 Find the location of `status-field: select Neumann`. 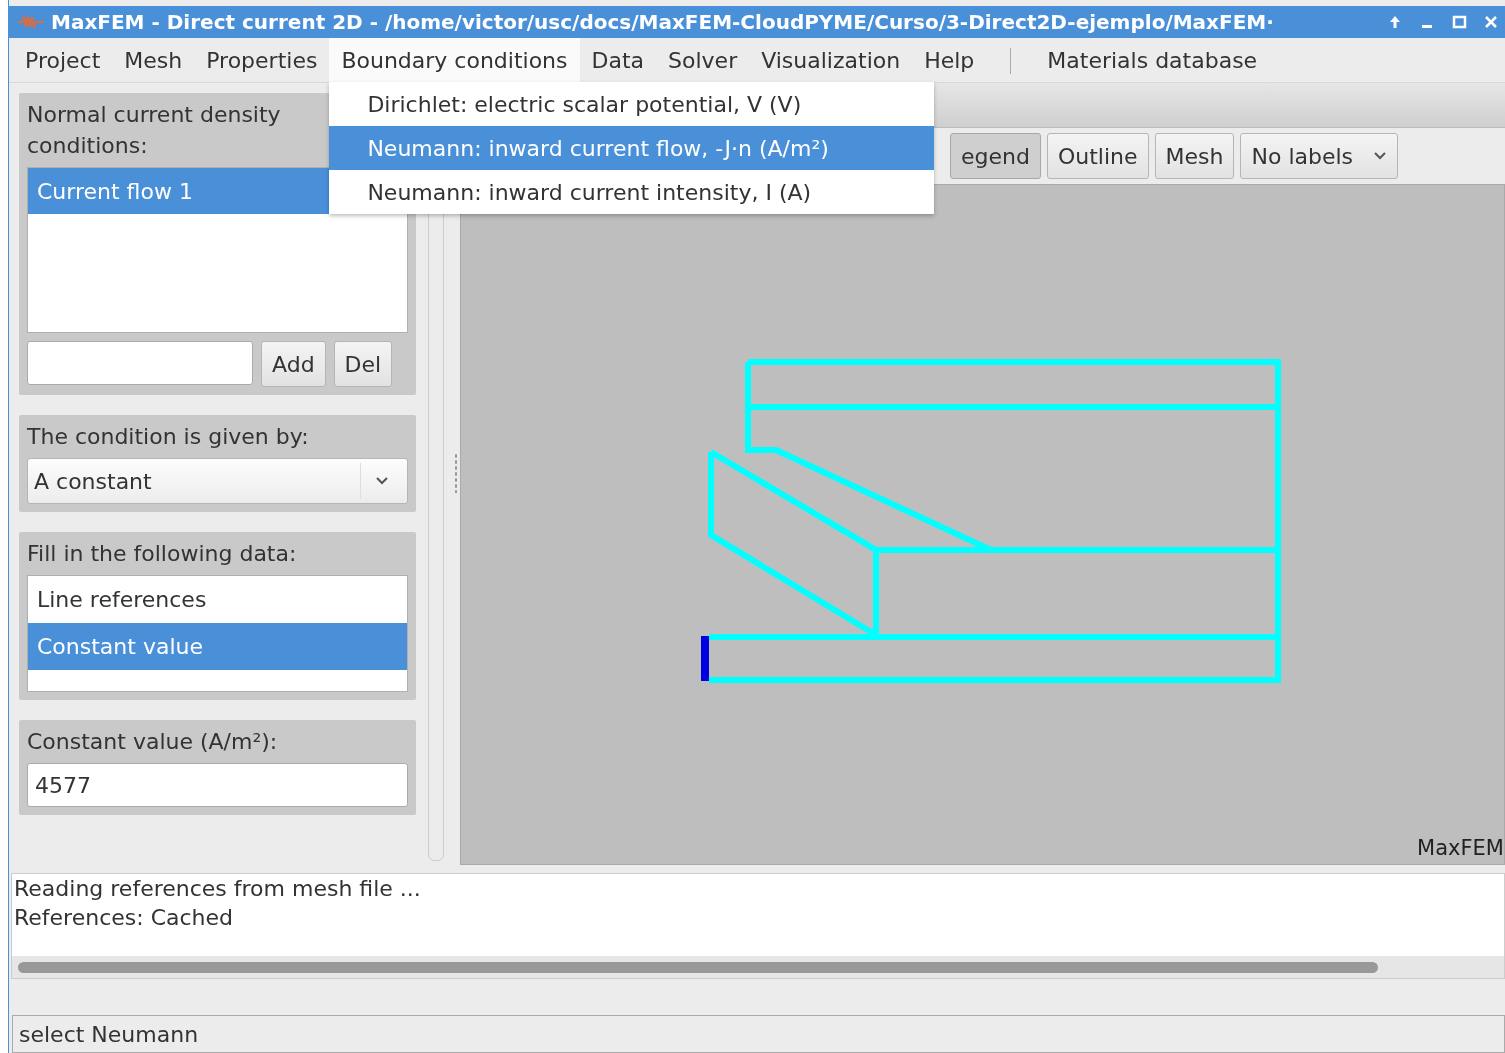

status-field: select Neumann is located at coordinates (758, 1034).